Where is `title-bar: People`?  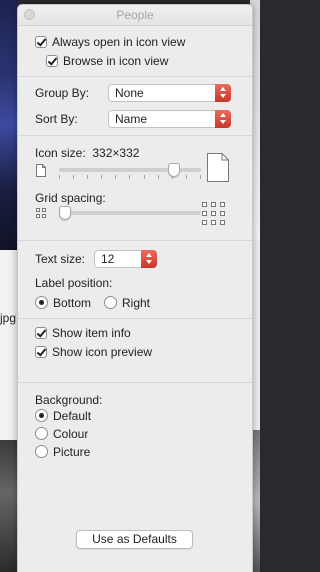 title-bar: People is located at coordinates (135, 15).